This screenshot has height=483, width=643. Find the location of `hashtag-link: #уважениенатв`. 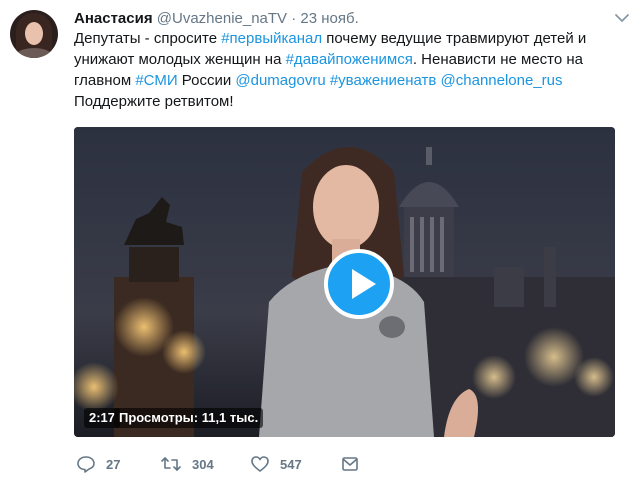

hashtag-link: #уважениенатв is located at coordinates (383, 80).